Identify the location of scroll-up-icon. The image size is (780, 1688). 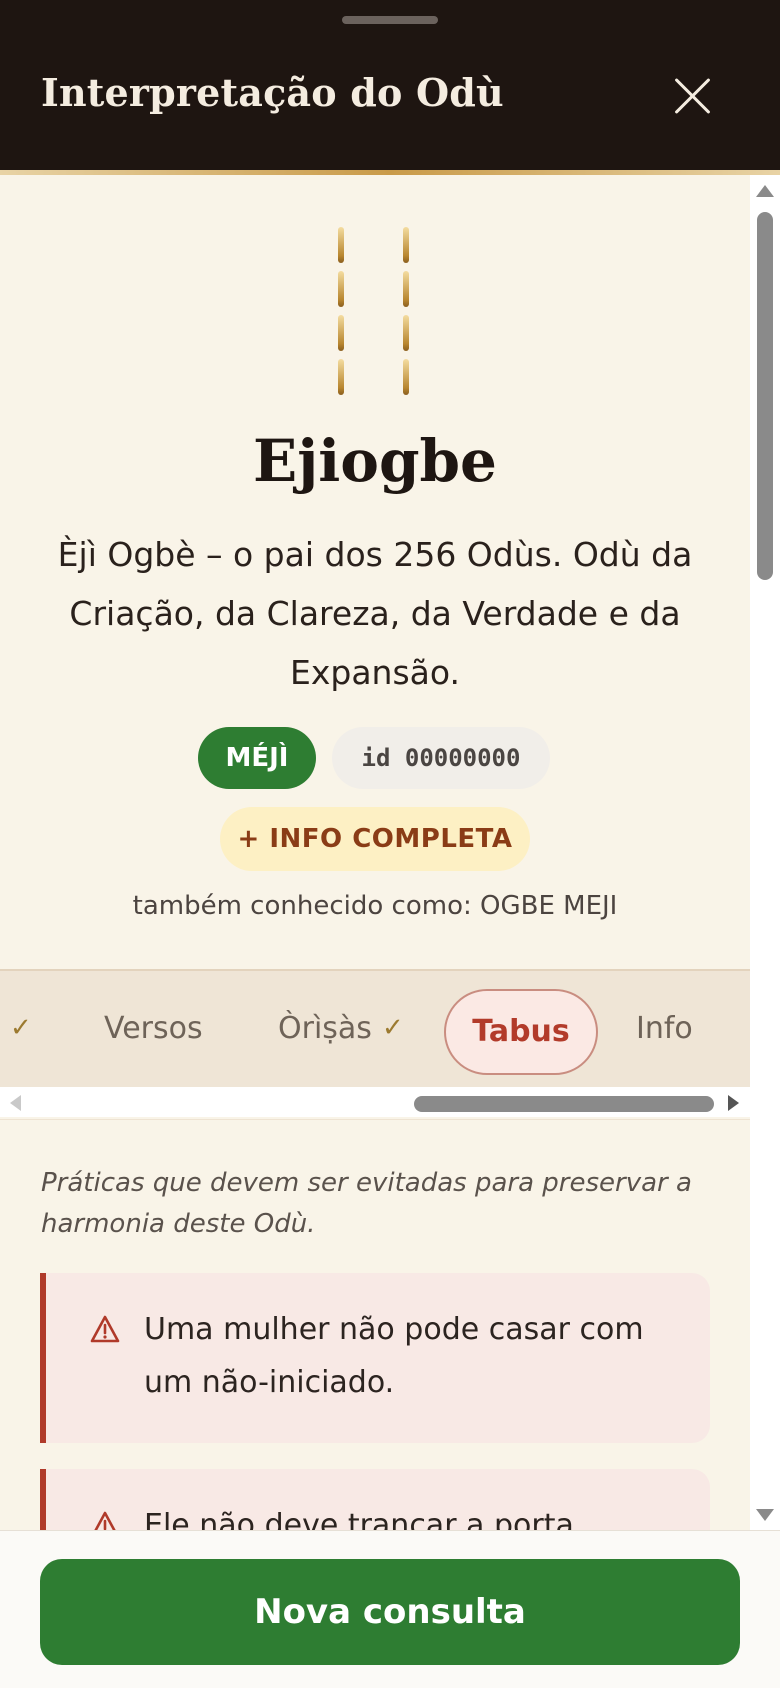
(765, 191).